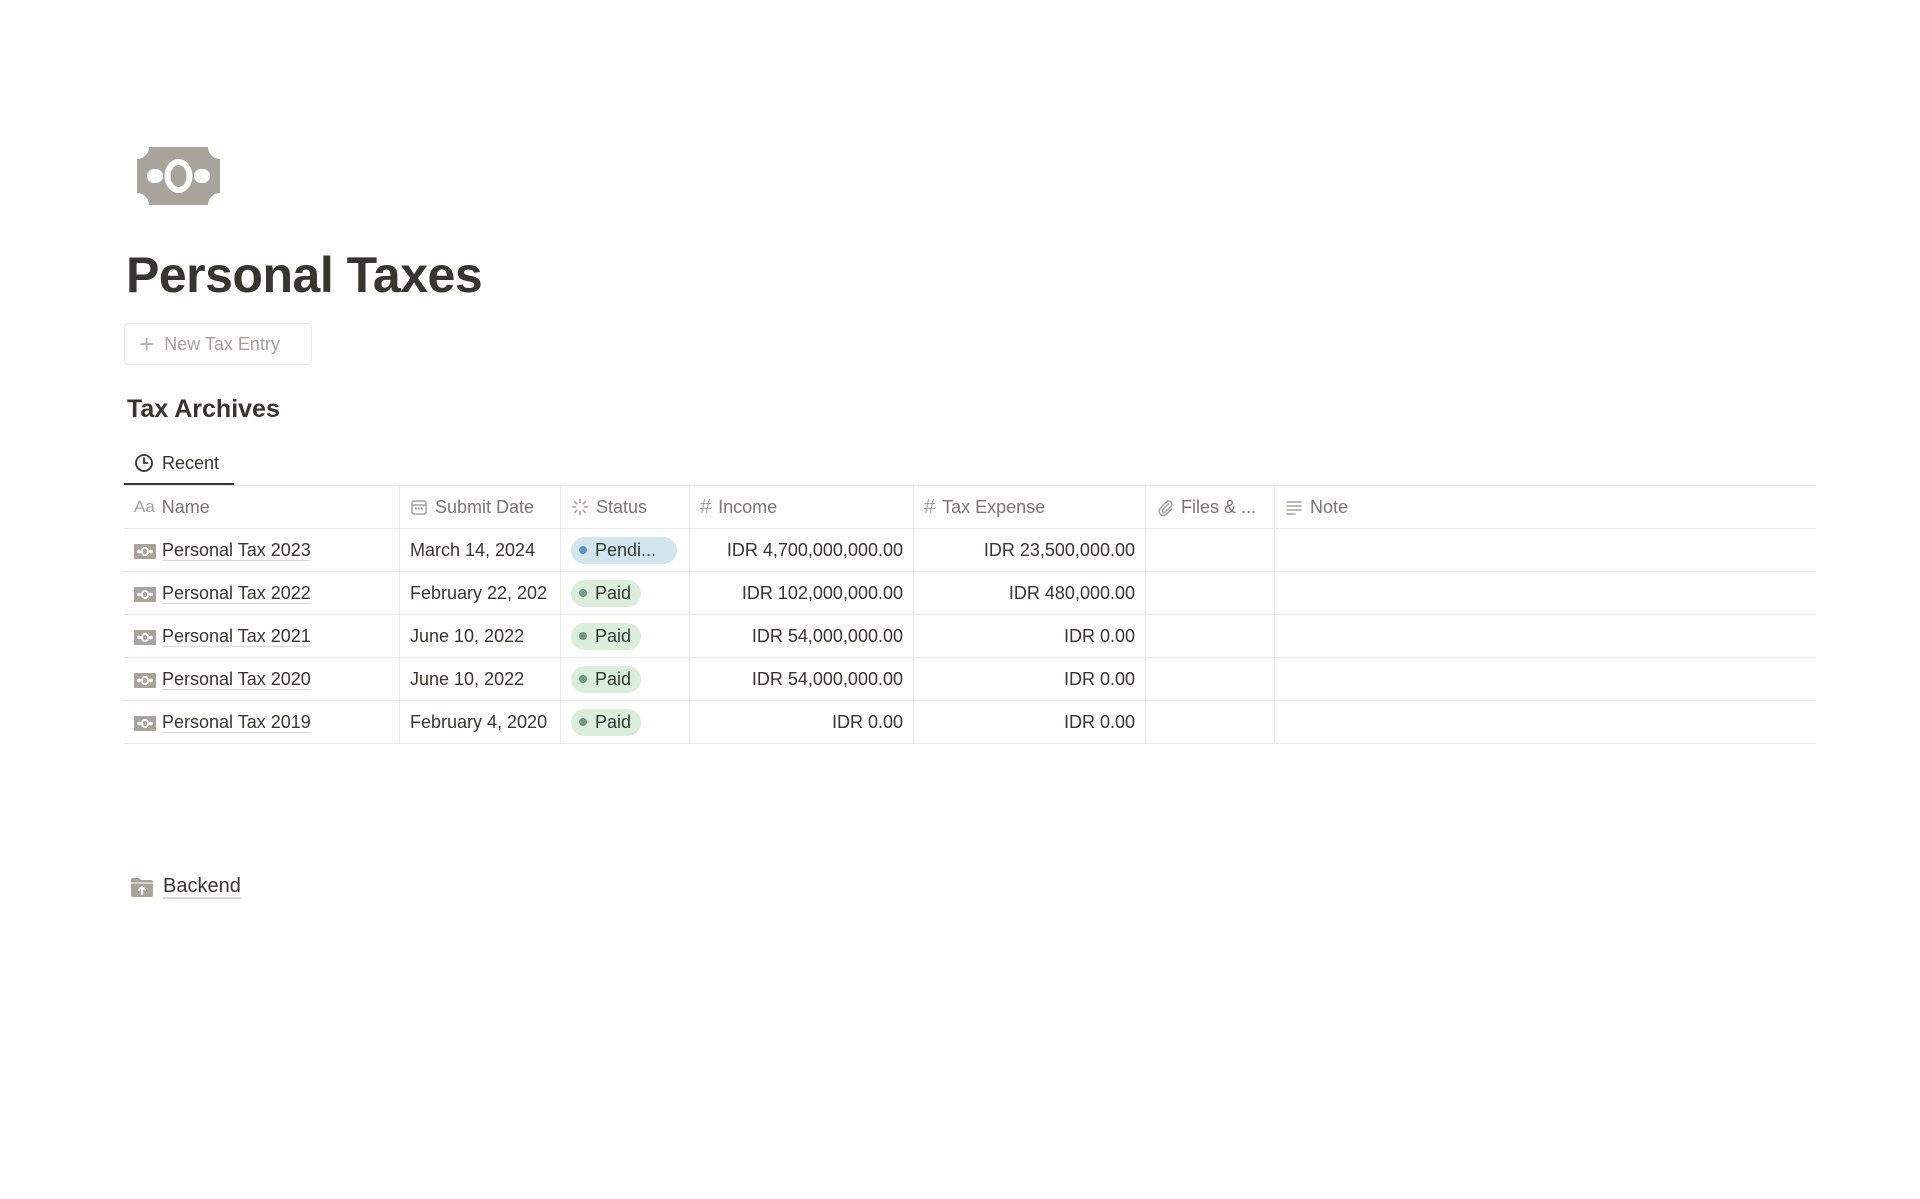 Image resolution: width=1920 pixels, height=1199 pixels. What do you see at coordinates (236, 679) in the screenshot?
I see `row-title-link: Personal Tax 2020` at bounding box center [236, 679].